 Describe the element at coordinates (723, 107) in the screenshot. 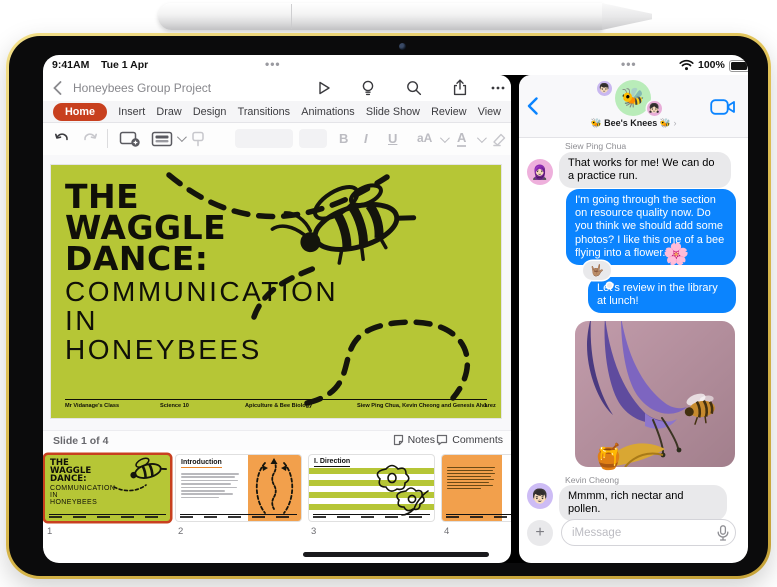

I see `facetime-video-icon` at that location.